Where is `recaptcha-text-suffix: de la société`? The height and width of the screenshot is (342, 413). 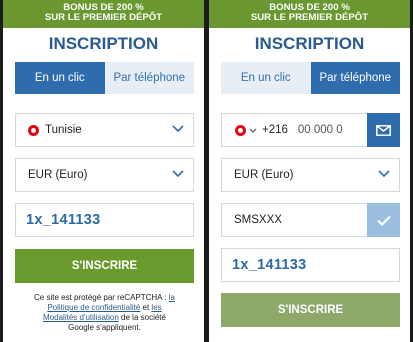
recaptcha-text-suffix: de la société is located at coordinates (142, 317).